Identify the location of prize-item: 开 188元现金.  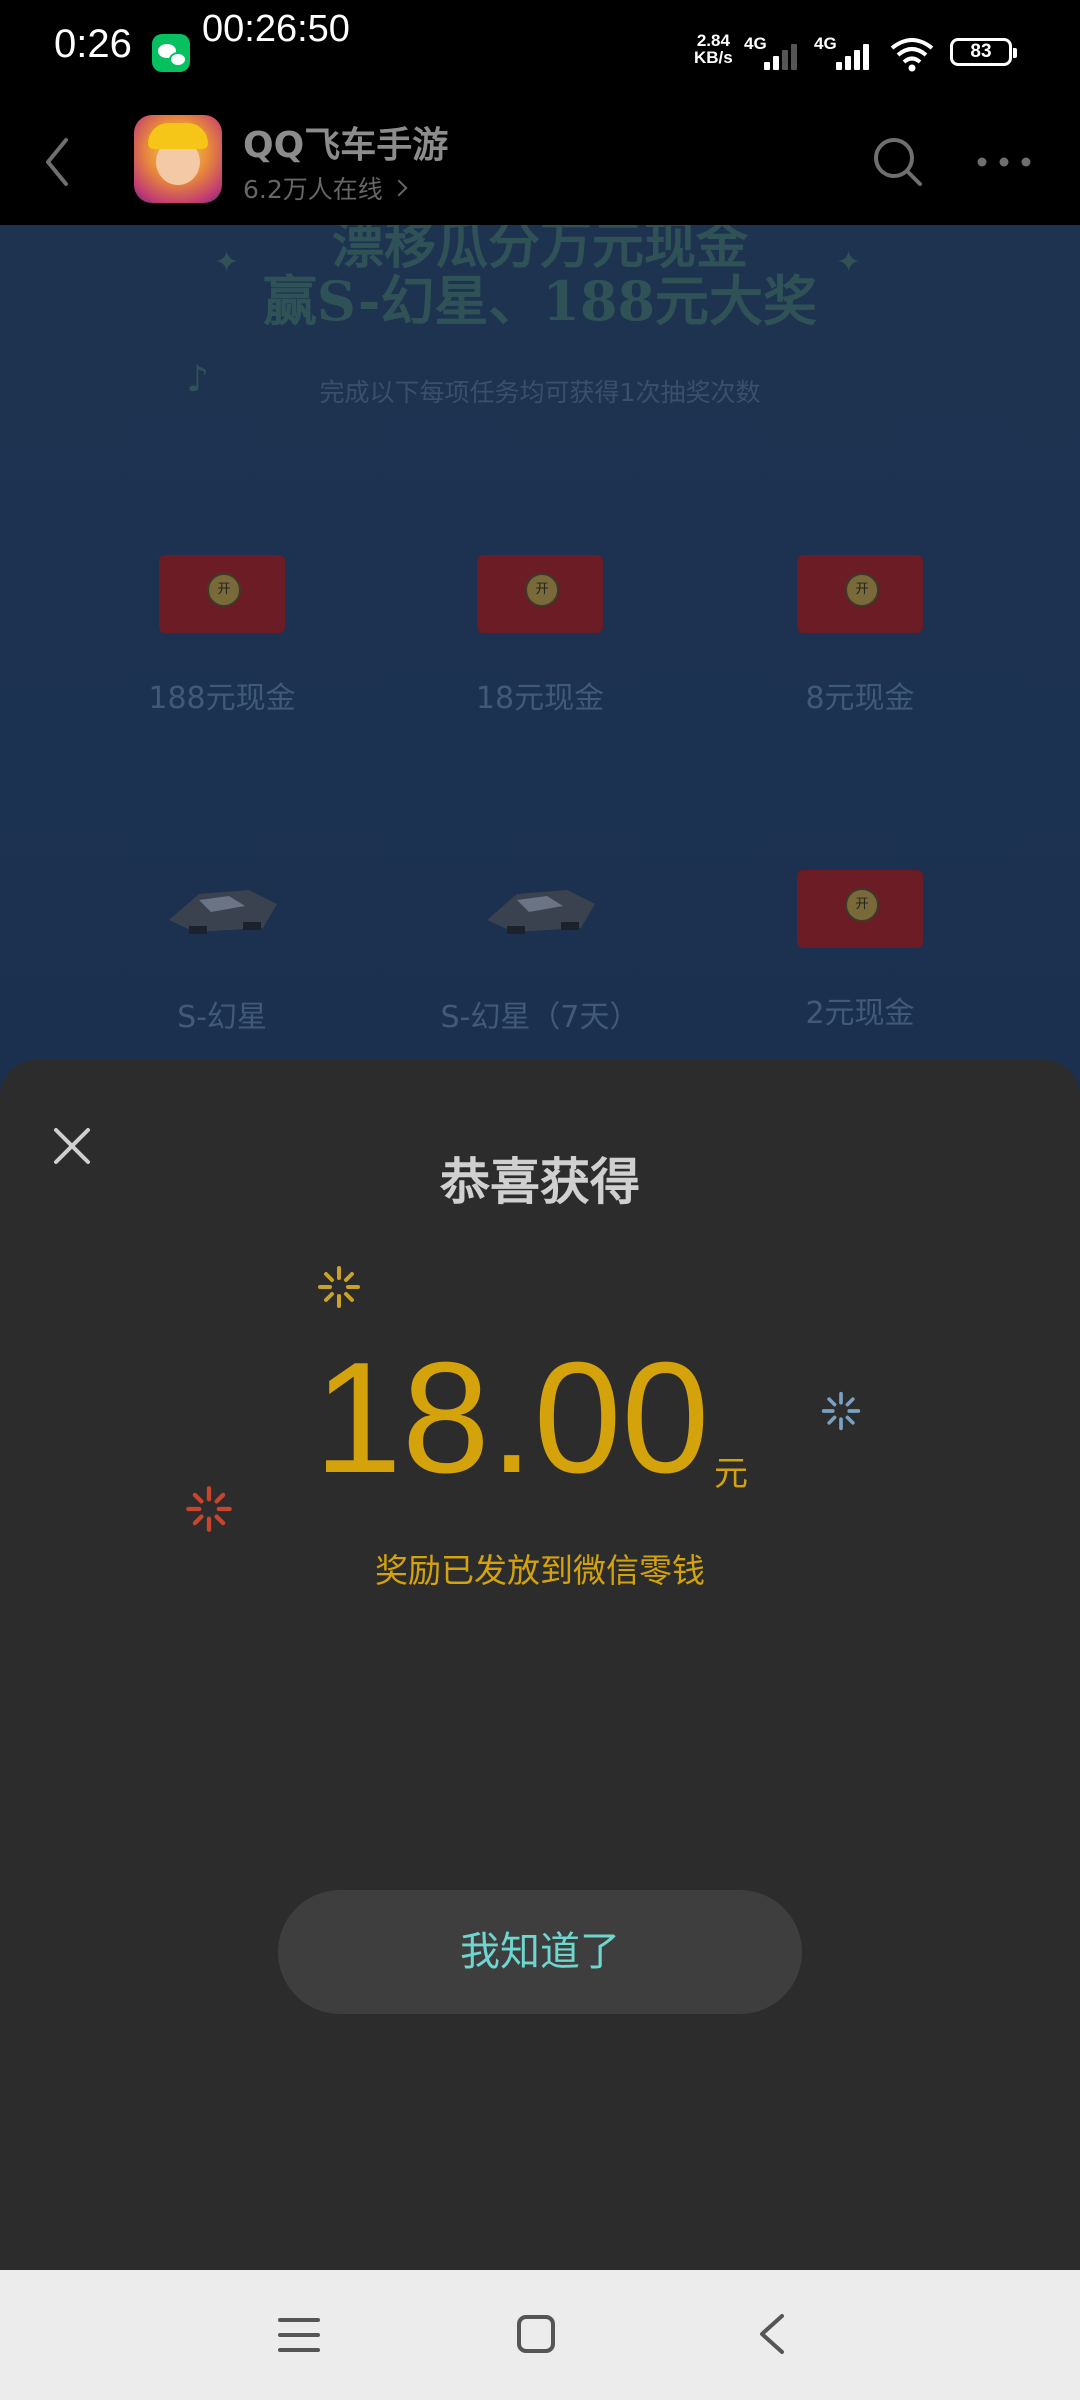
(222, 636).